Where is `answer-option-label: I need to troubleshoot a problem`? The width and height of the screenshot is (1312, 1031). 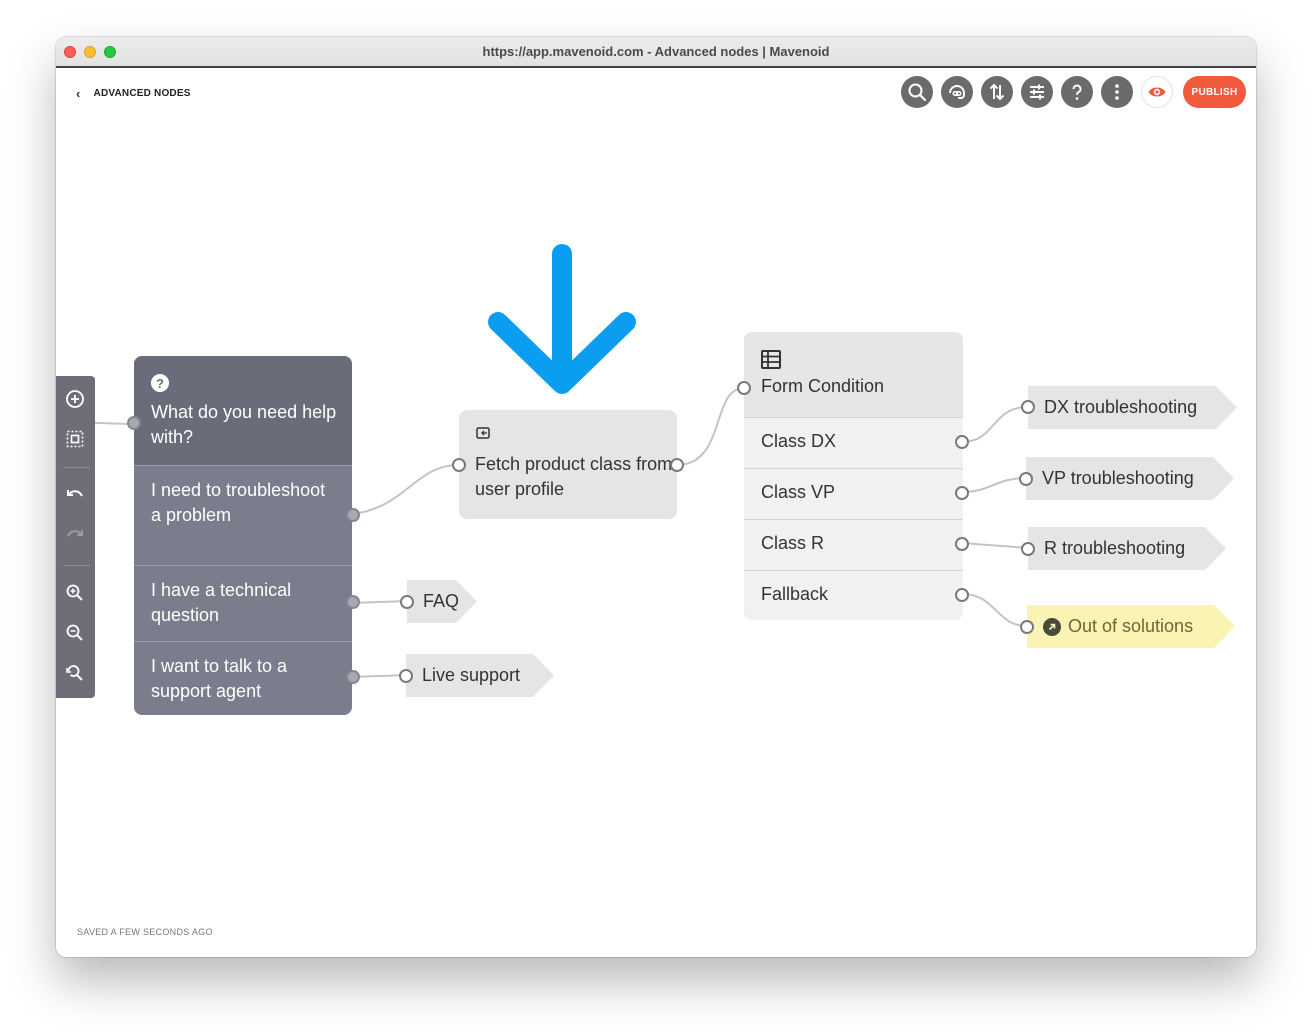
answer-option-label: I need to troubleshoot a problem is located at coordinates (238, 502).